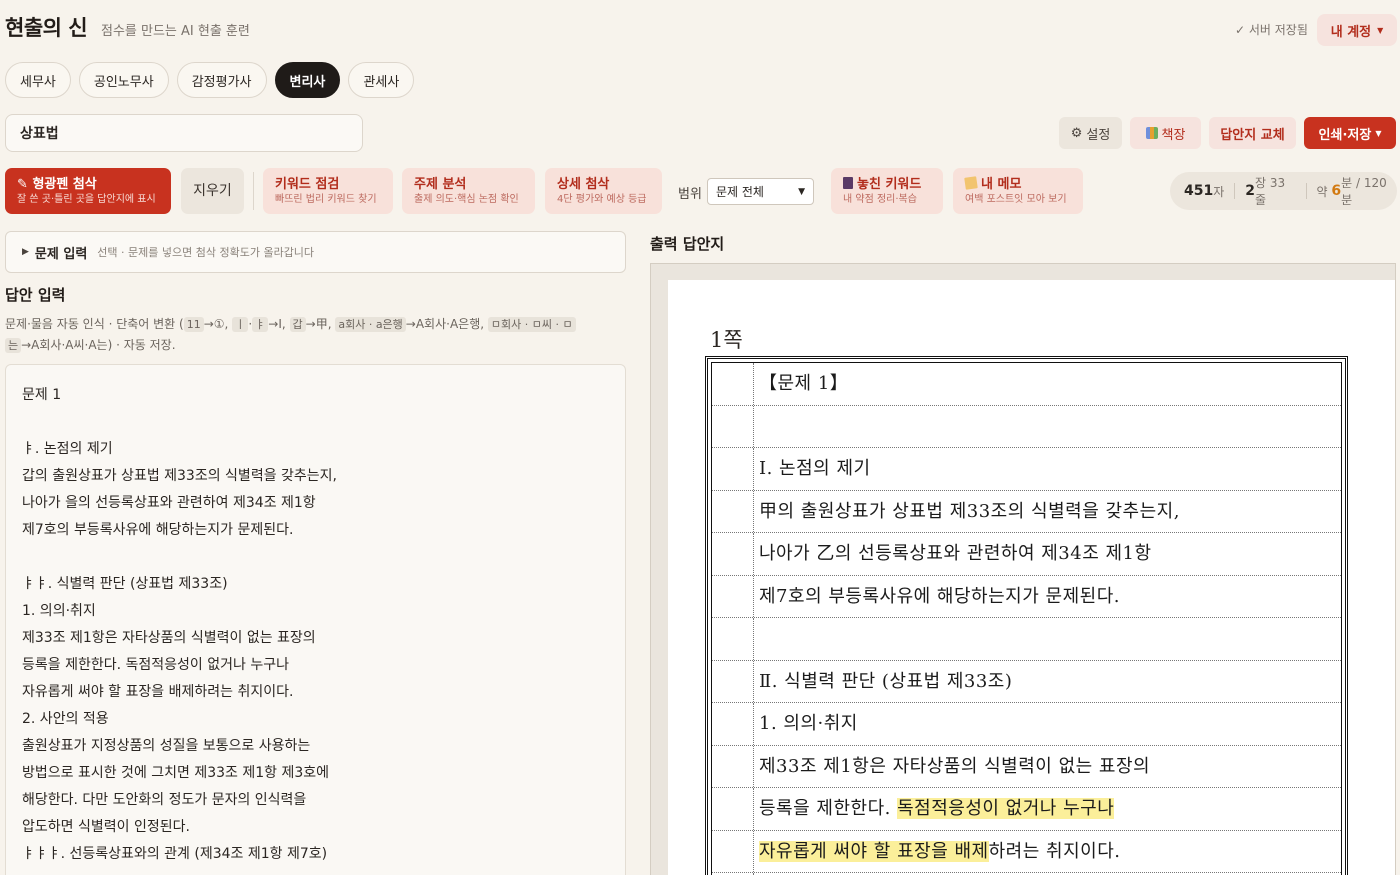 The width and height of the screenshot is (1400, 875). Describe the element at coordinates (125, 584) in the screenshot. I see `answer-line: ㅑㅑ. 식별력 판단 (상표법 제33조)` at that location.